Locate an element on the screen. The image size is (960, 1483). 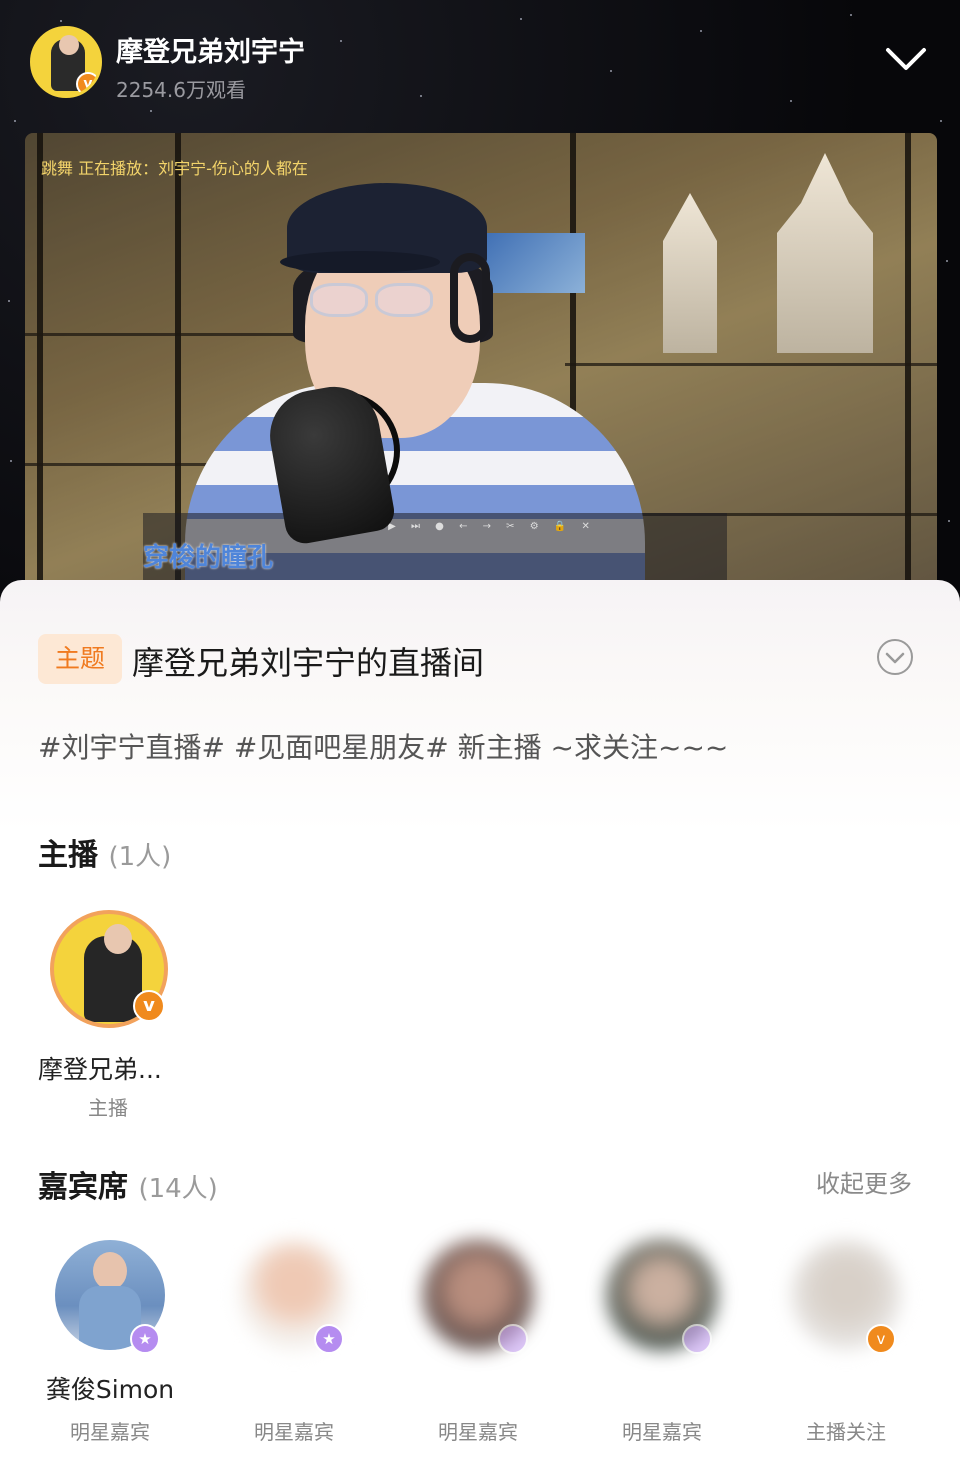
stream-header: v 摩登兄弟刘宇宁 2254.6万观看 is located at coordinates (480, 64).